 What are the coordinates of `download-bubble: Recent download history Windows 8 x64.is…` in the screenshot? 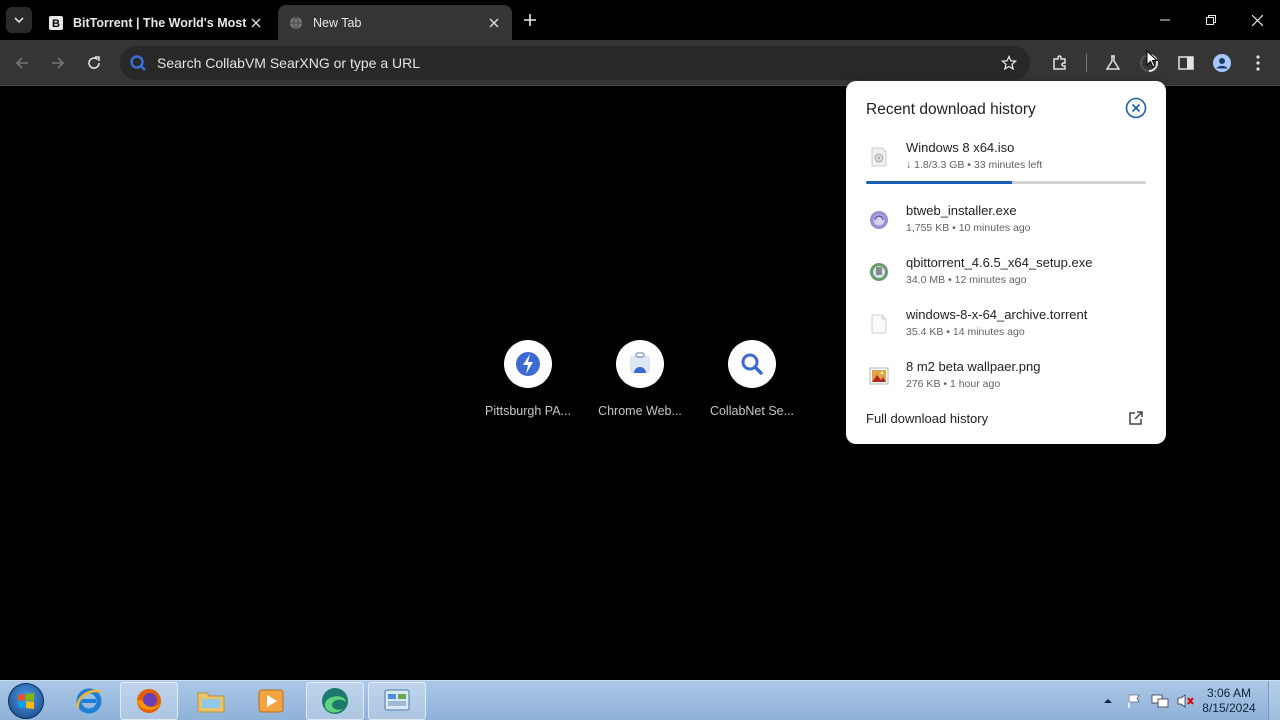 It's located at (1006, 262).